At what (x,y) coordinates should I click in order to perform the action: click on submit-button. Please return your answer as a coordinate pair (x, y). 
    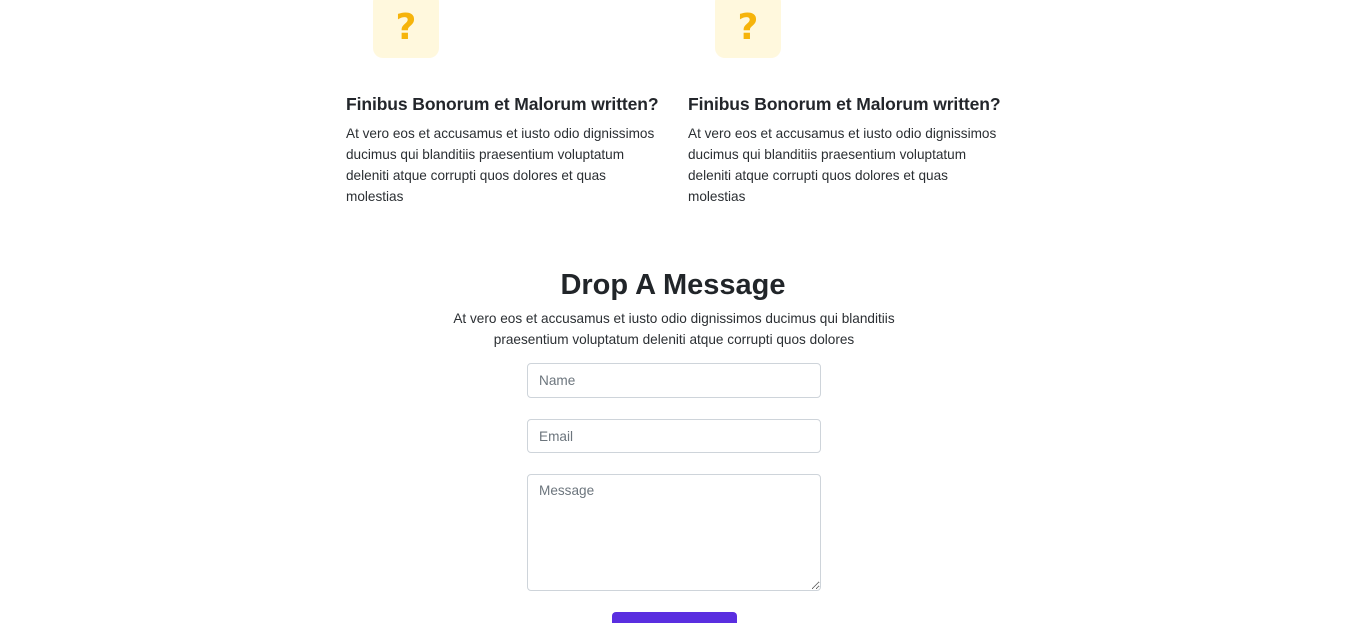
    Looking at the image, I should click on (674, 617).